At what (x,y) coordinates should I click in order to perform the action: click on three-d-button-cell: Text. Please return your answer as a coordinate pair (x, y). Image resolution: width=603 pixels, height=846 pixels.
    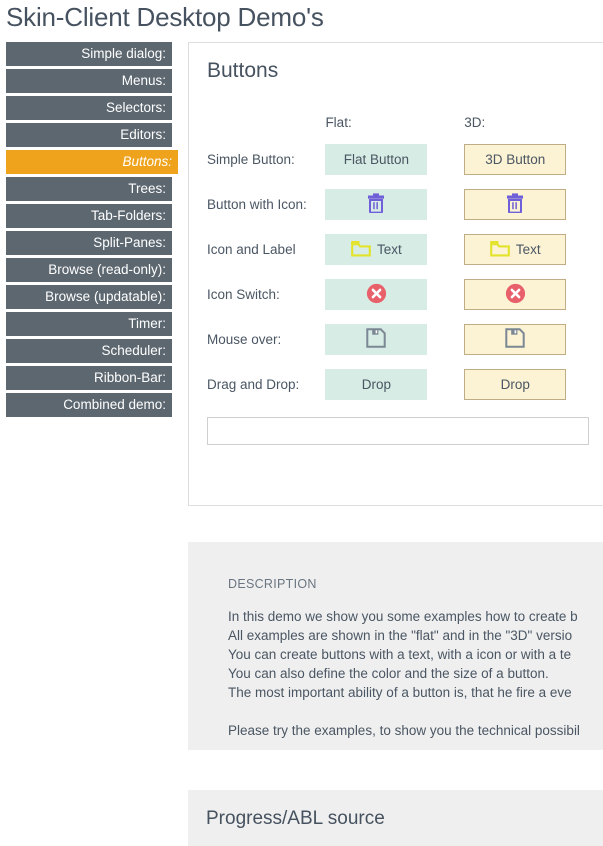
    Looking at the image, I should click on (533, 249).